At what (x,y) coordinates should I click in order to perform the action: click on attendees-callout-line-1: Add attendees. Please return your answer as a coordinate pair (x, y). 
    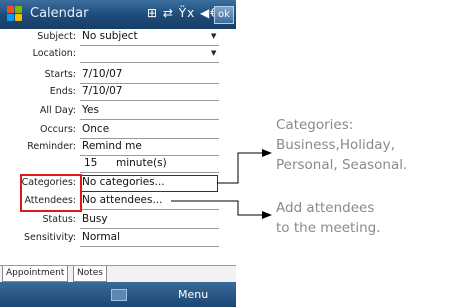
    Looking at the image, I should click on (325, 208).